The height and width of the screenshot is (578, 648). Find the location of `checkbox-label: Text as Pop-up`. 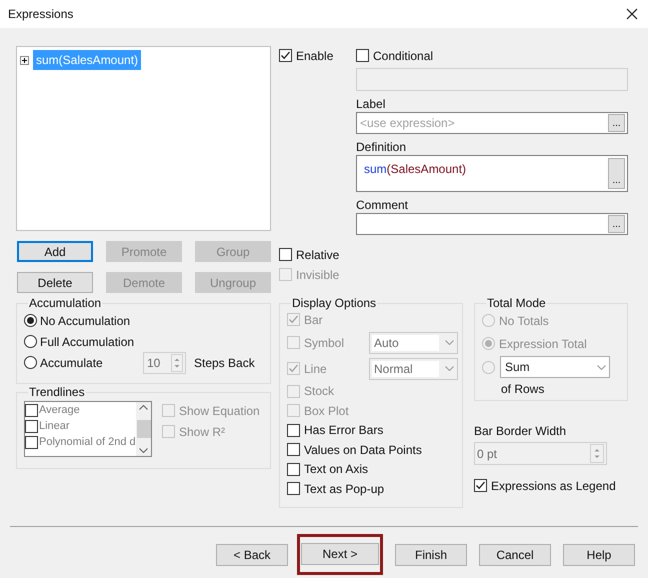

checkbox-label: Text as Pop-up is located at coordinates (344, 489).